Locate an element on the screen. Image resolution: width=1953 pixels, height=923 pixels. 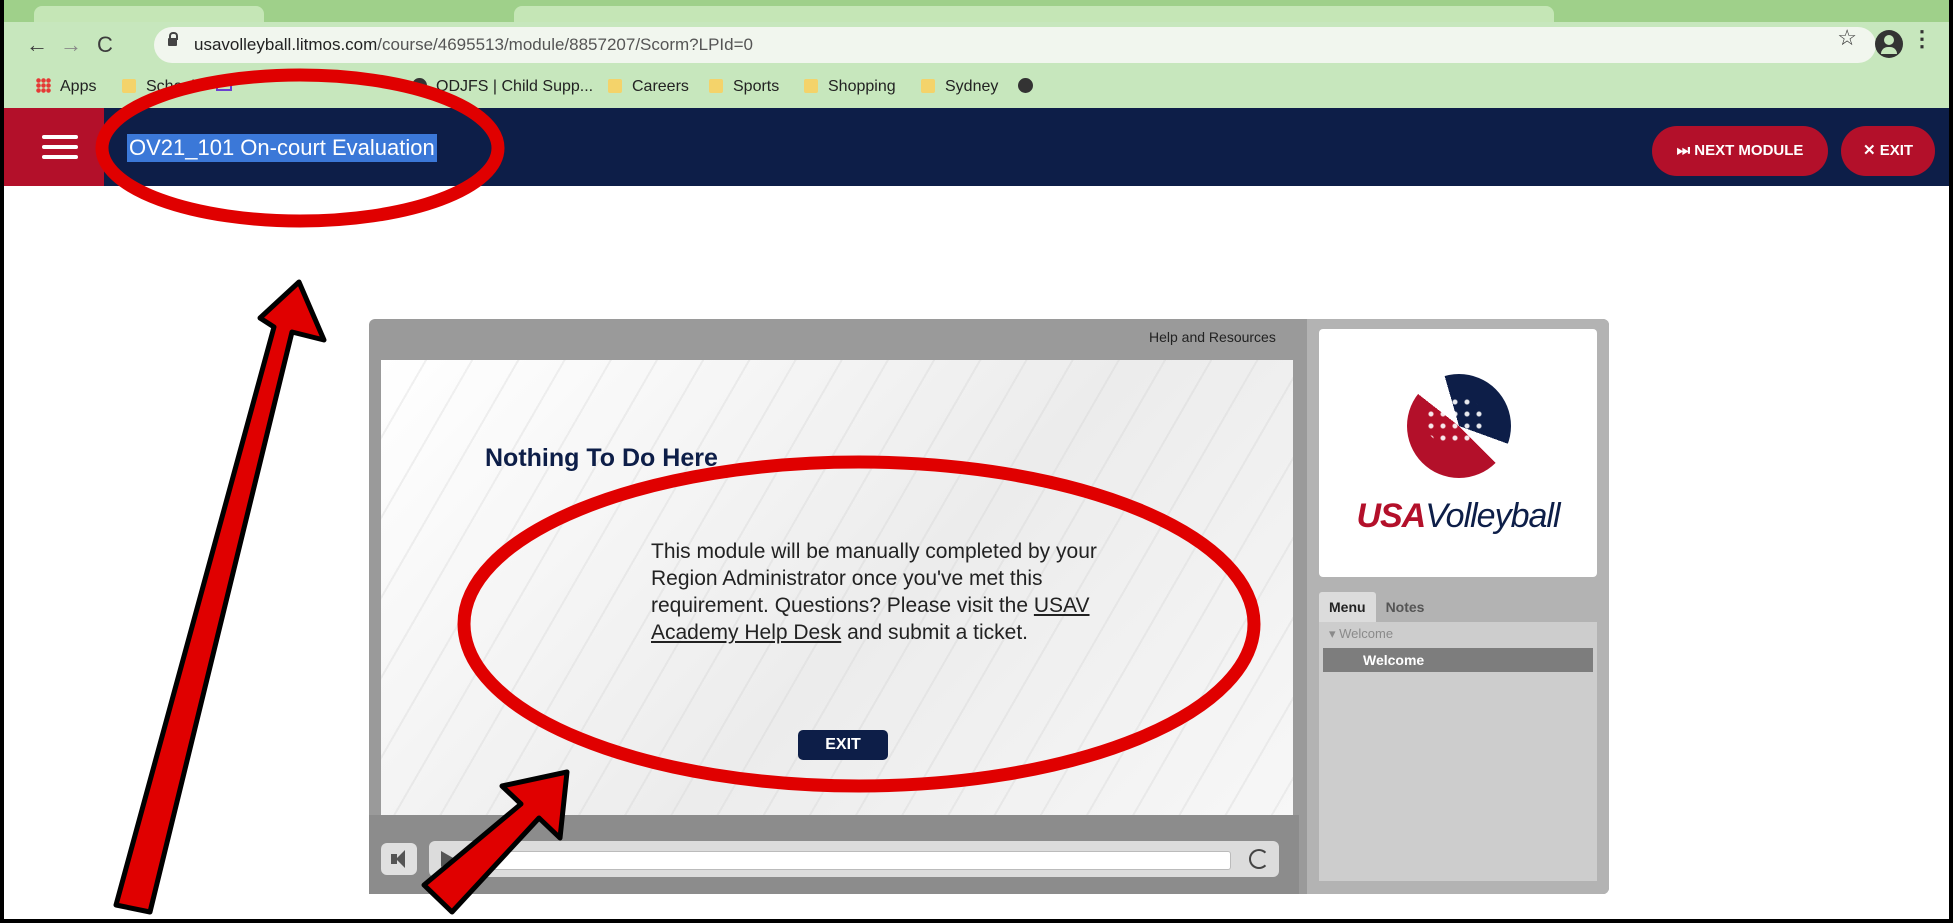
bookmark-shopping: Shopping is located at coordinates (850, 87).